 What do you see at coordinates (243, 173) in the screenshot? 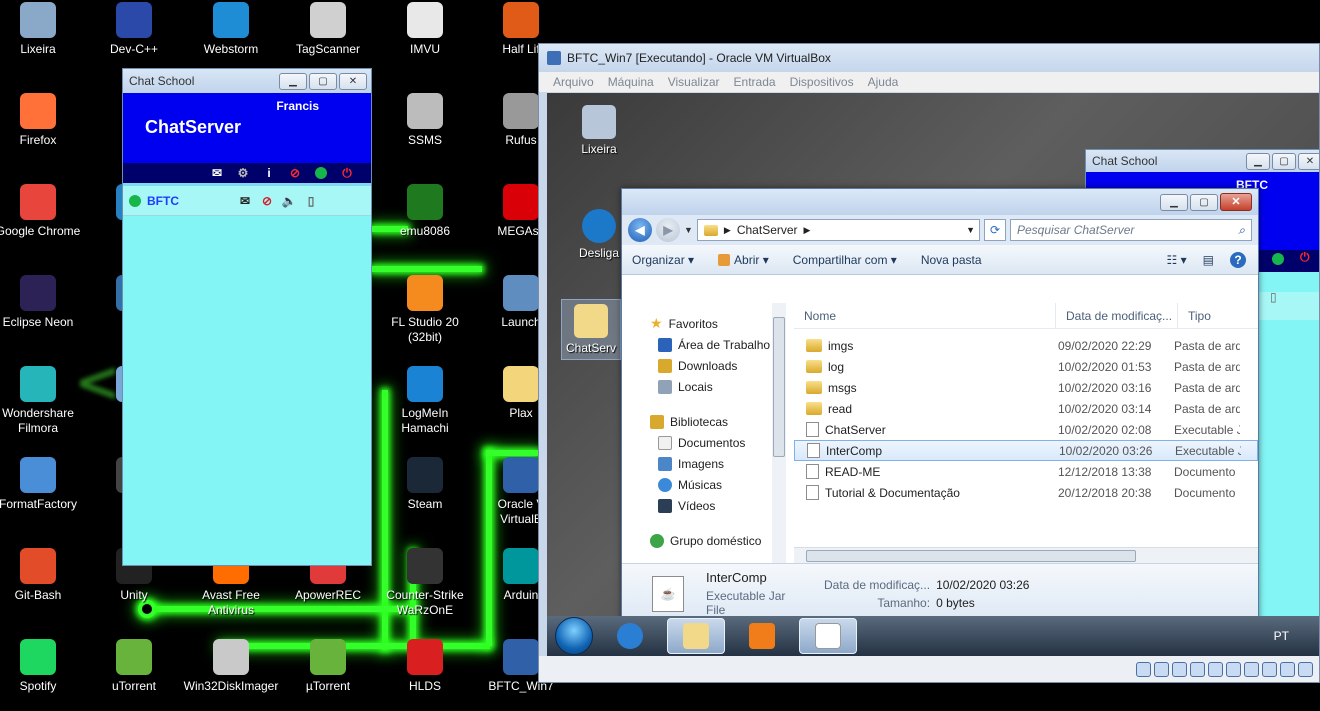
I see `gear-icon: ⚙` at bounding box center [243, 173].